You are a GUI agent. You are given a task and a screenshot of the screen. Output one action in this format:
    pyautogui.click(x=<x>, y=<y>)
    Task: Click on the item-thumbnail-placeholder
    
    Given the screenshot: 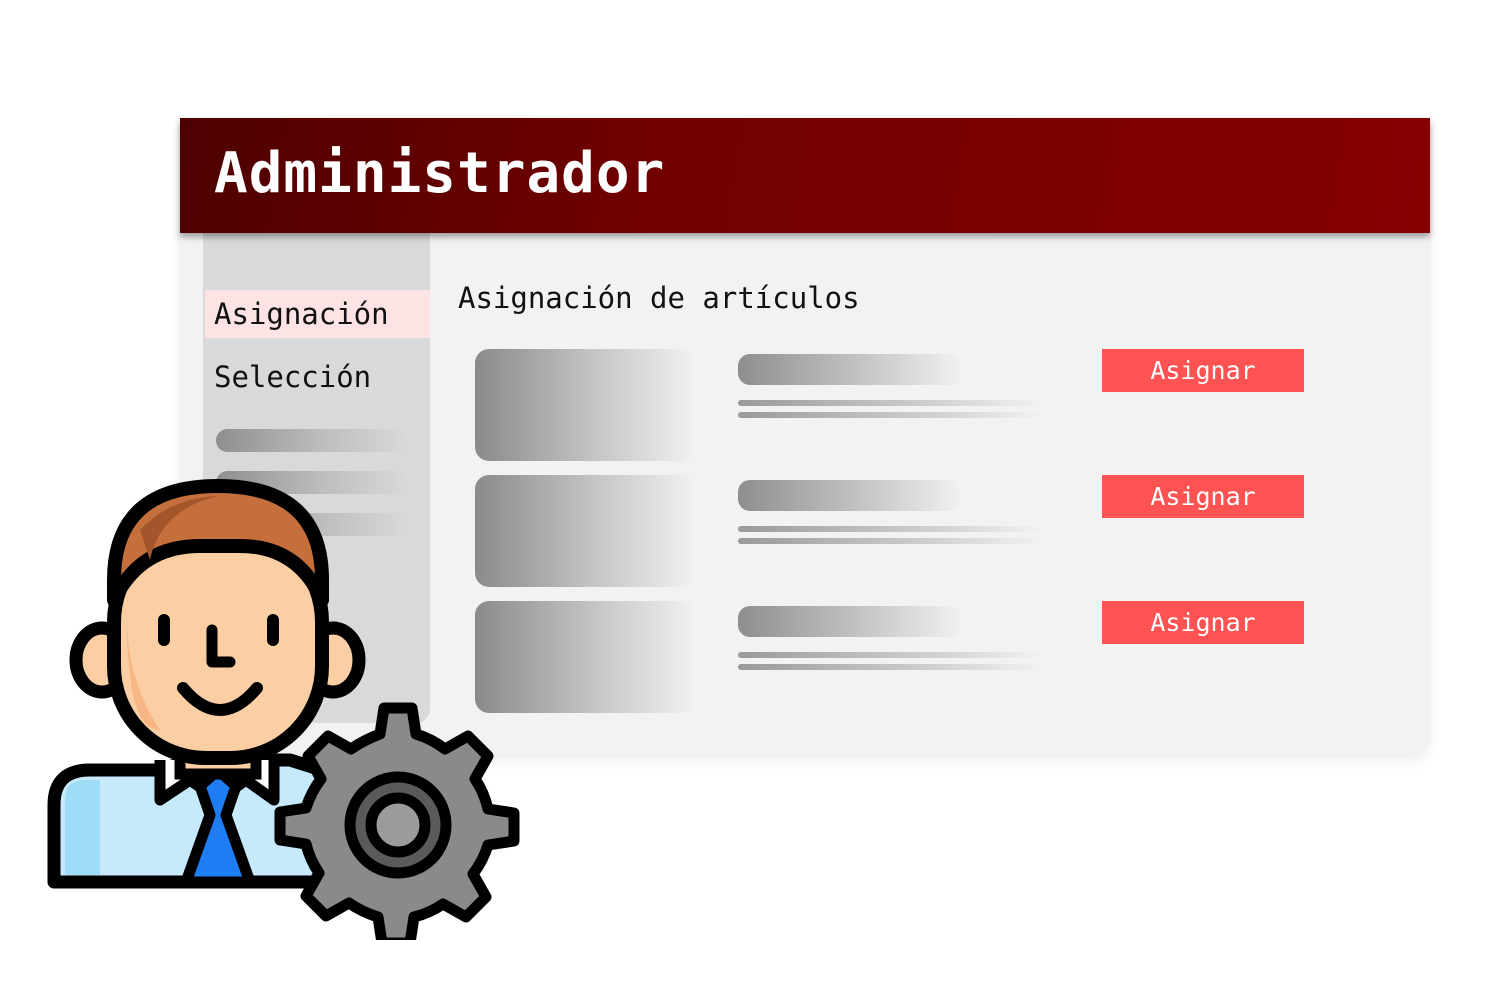 What is the action you would take?
    pyautogui.click(x=586, y=405)
    